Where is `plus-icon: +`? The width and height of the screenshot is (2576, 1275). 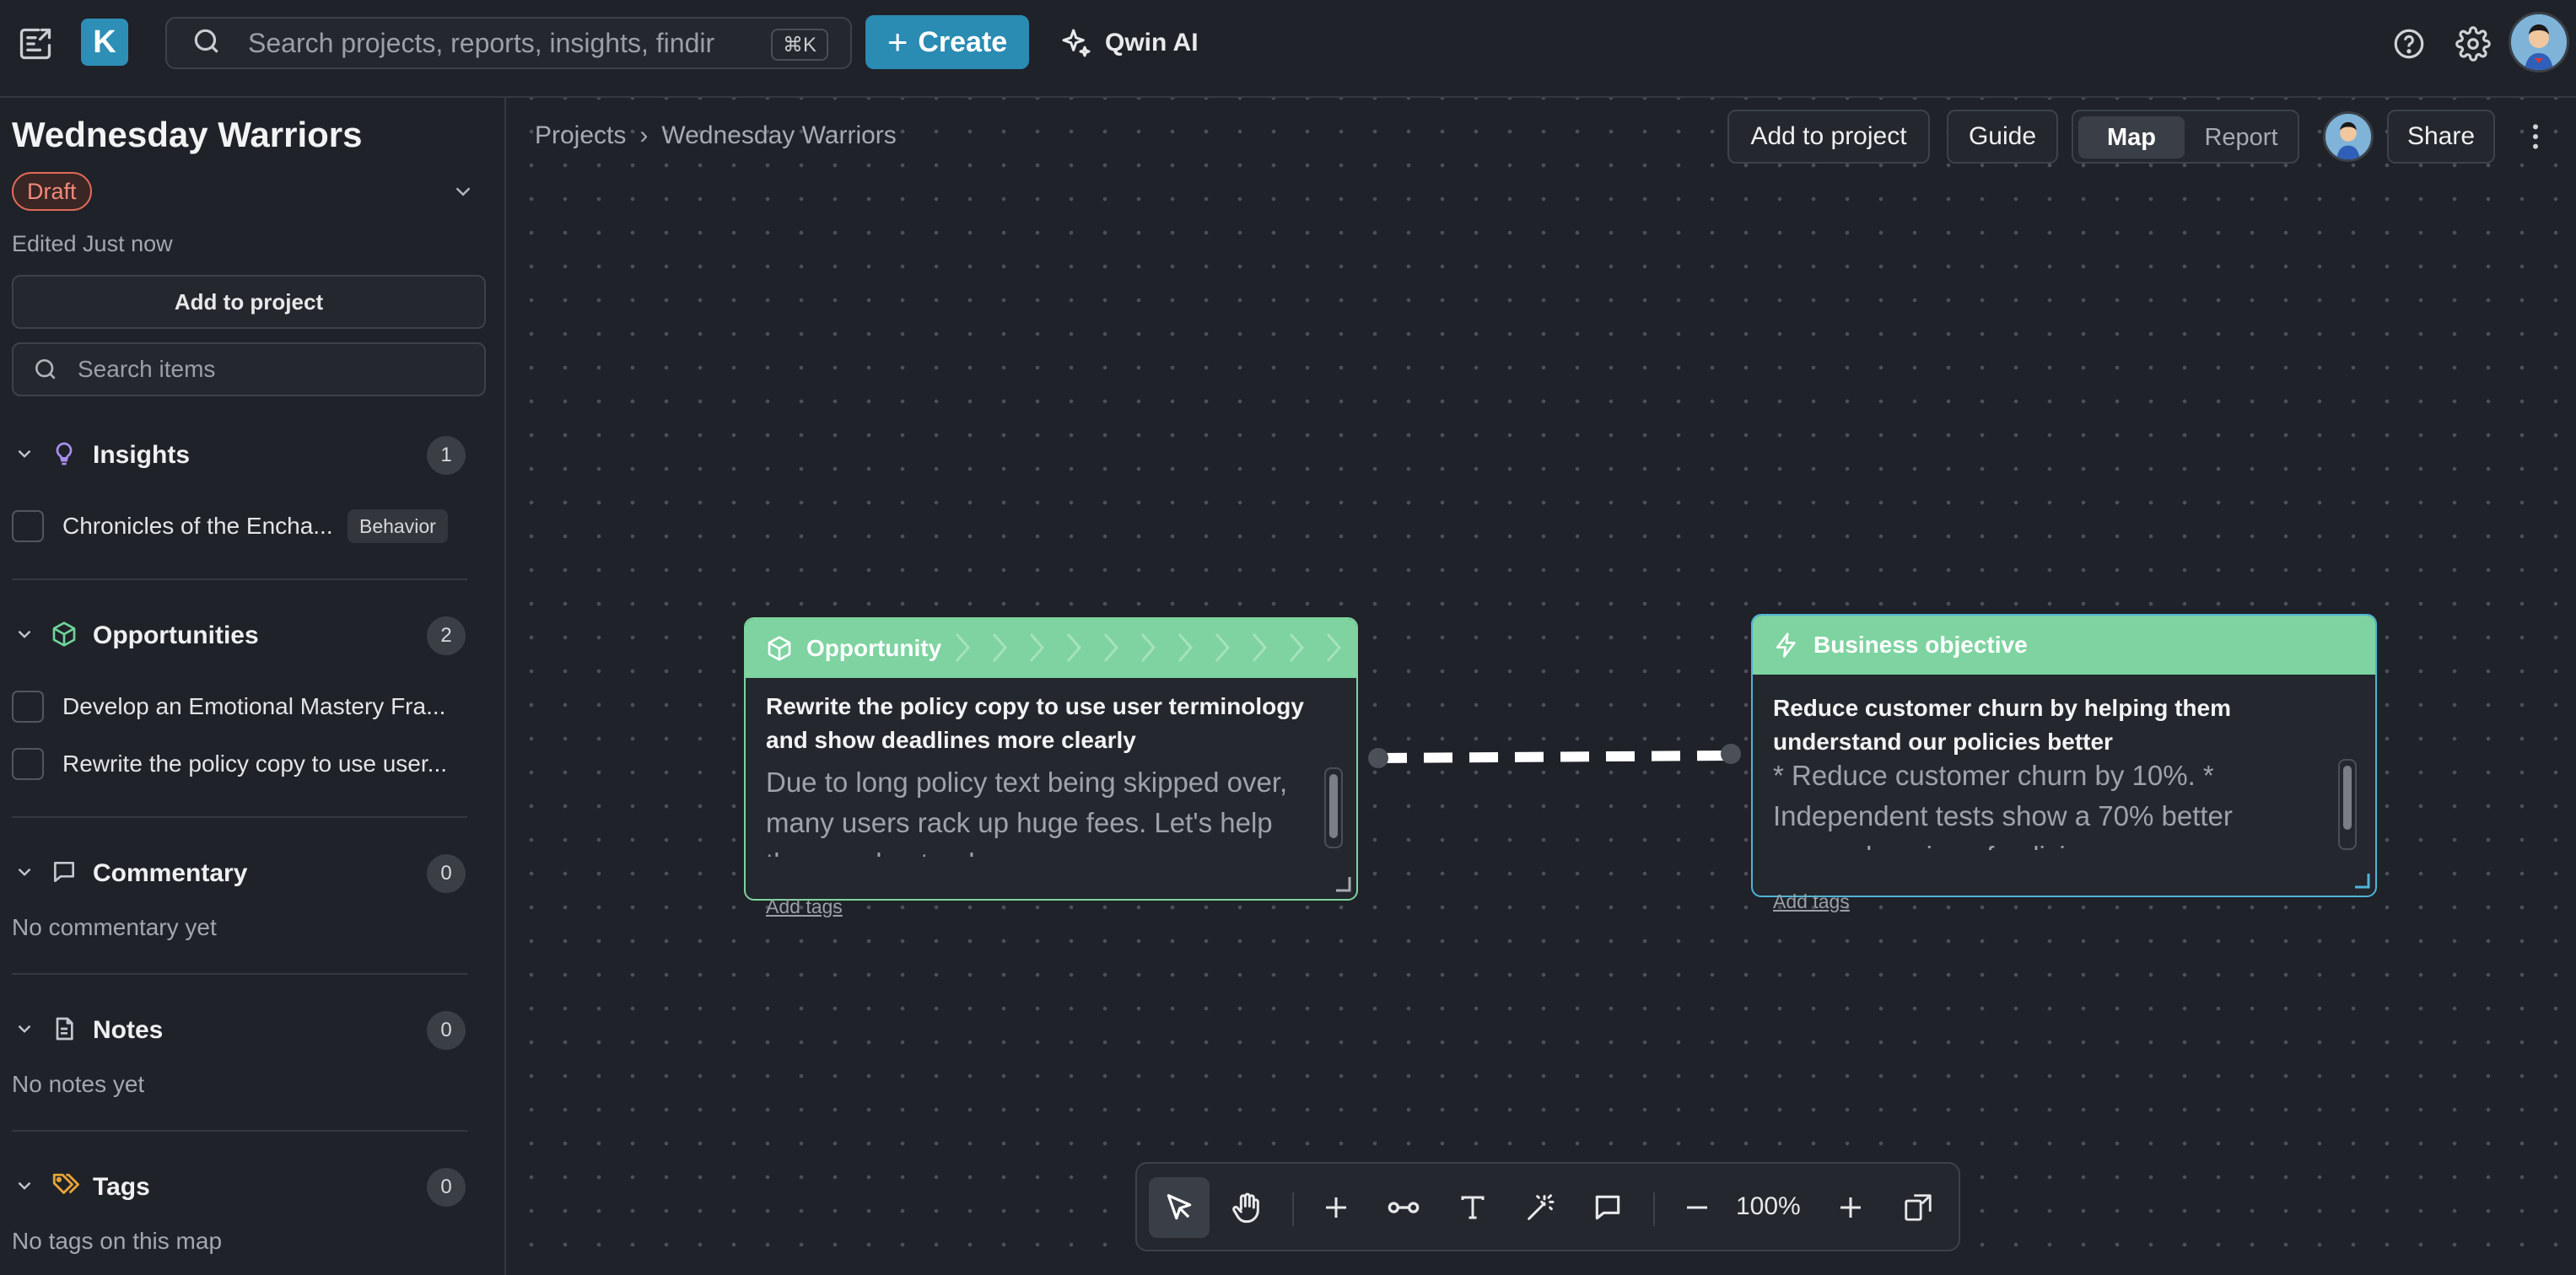 plus-icon: + is located at coordinates (897, 42).